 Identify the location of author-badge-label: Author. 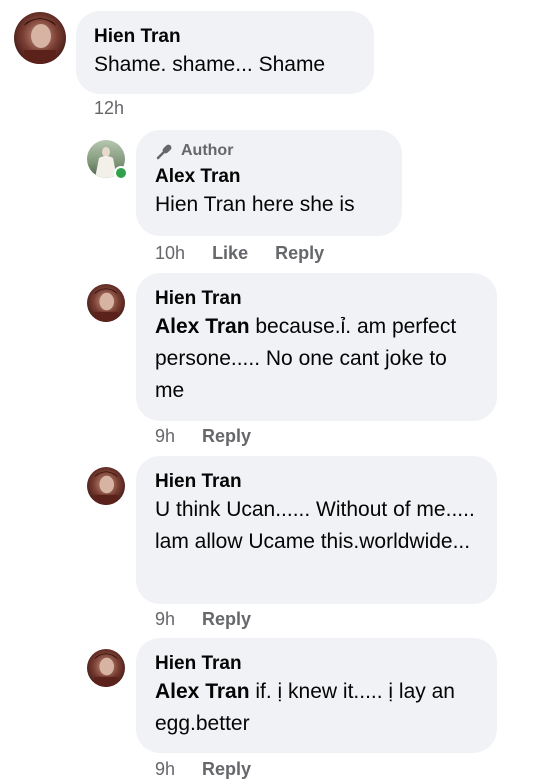
(207, 150).